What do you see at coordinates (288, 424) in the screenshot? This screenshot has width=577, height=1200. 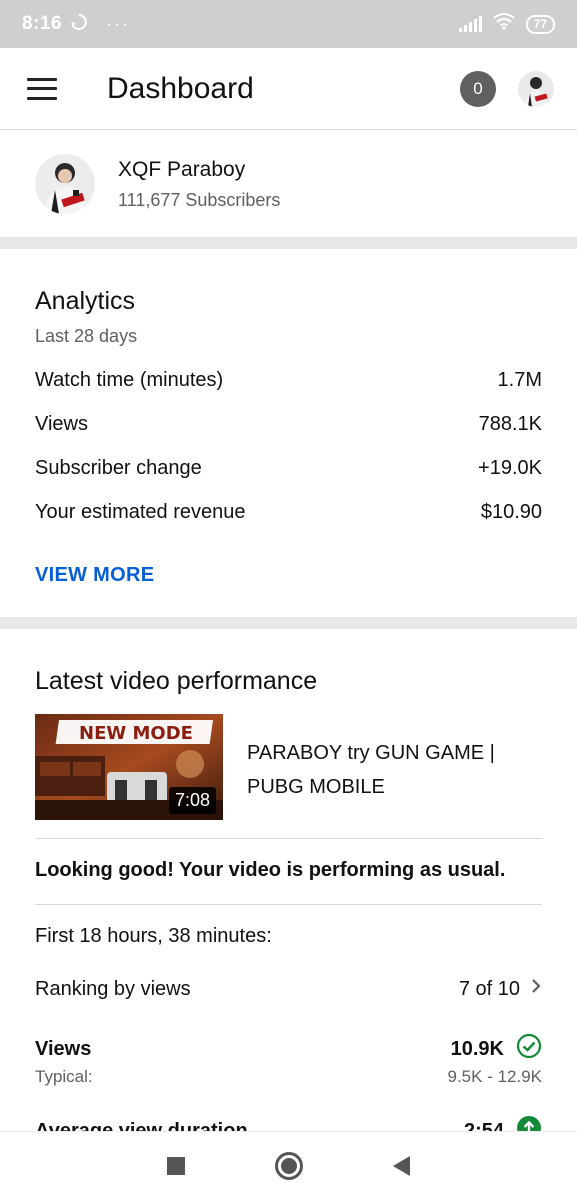 I see `metric-row-views: Views 788.1K` at bounding box center [288, 424].